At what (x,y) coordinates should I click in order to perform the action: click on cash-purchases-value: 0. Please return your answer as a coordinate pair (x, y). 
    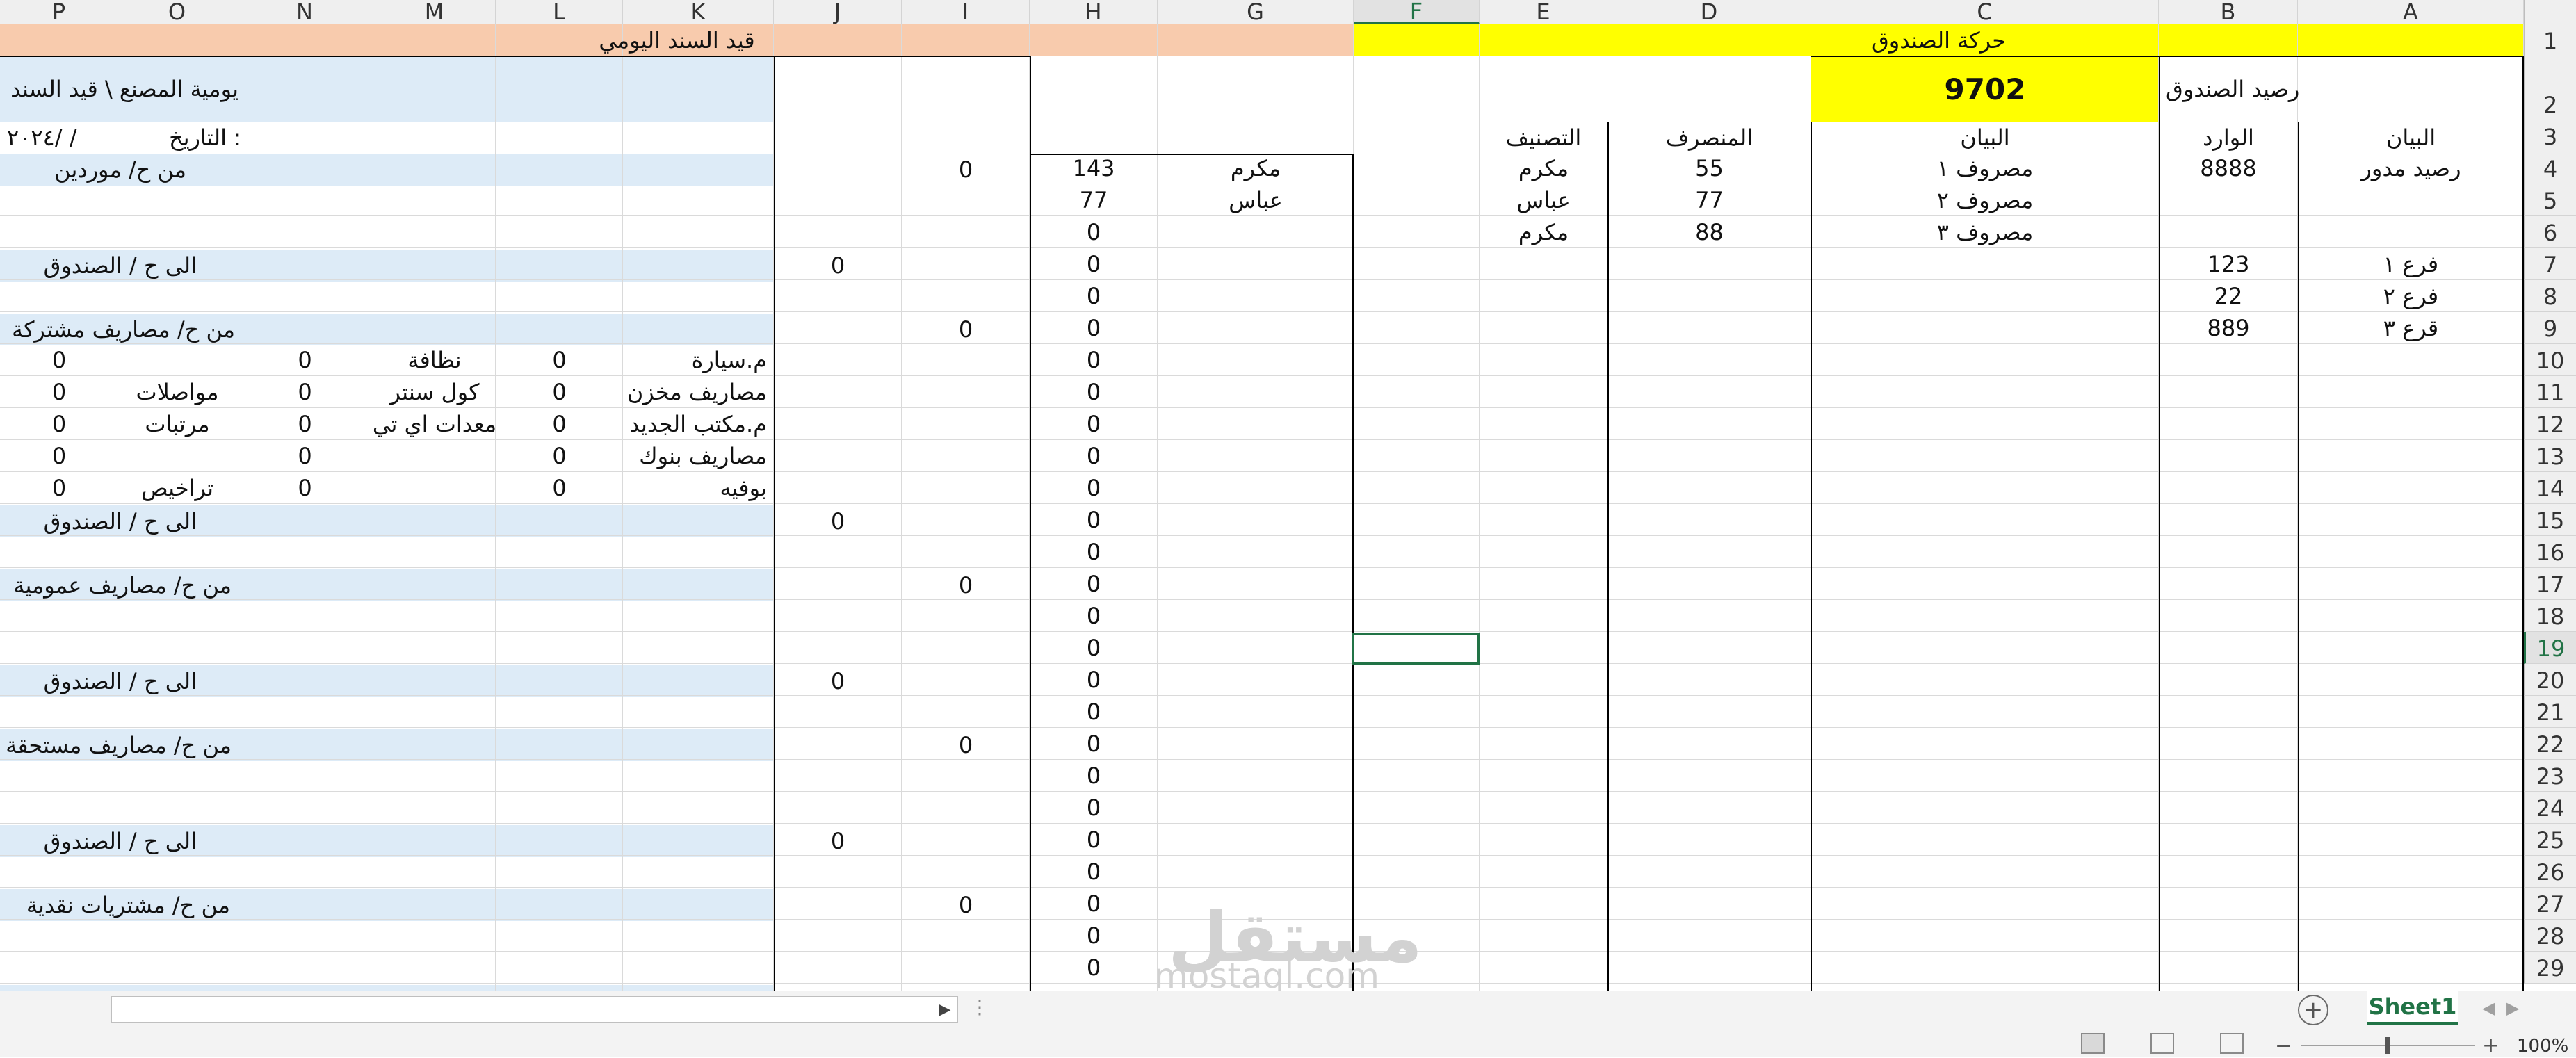
    Looking at the image, I should click on (965, 905).